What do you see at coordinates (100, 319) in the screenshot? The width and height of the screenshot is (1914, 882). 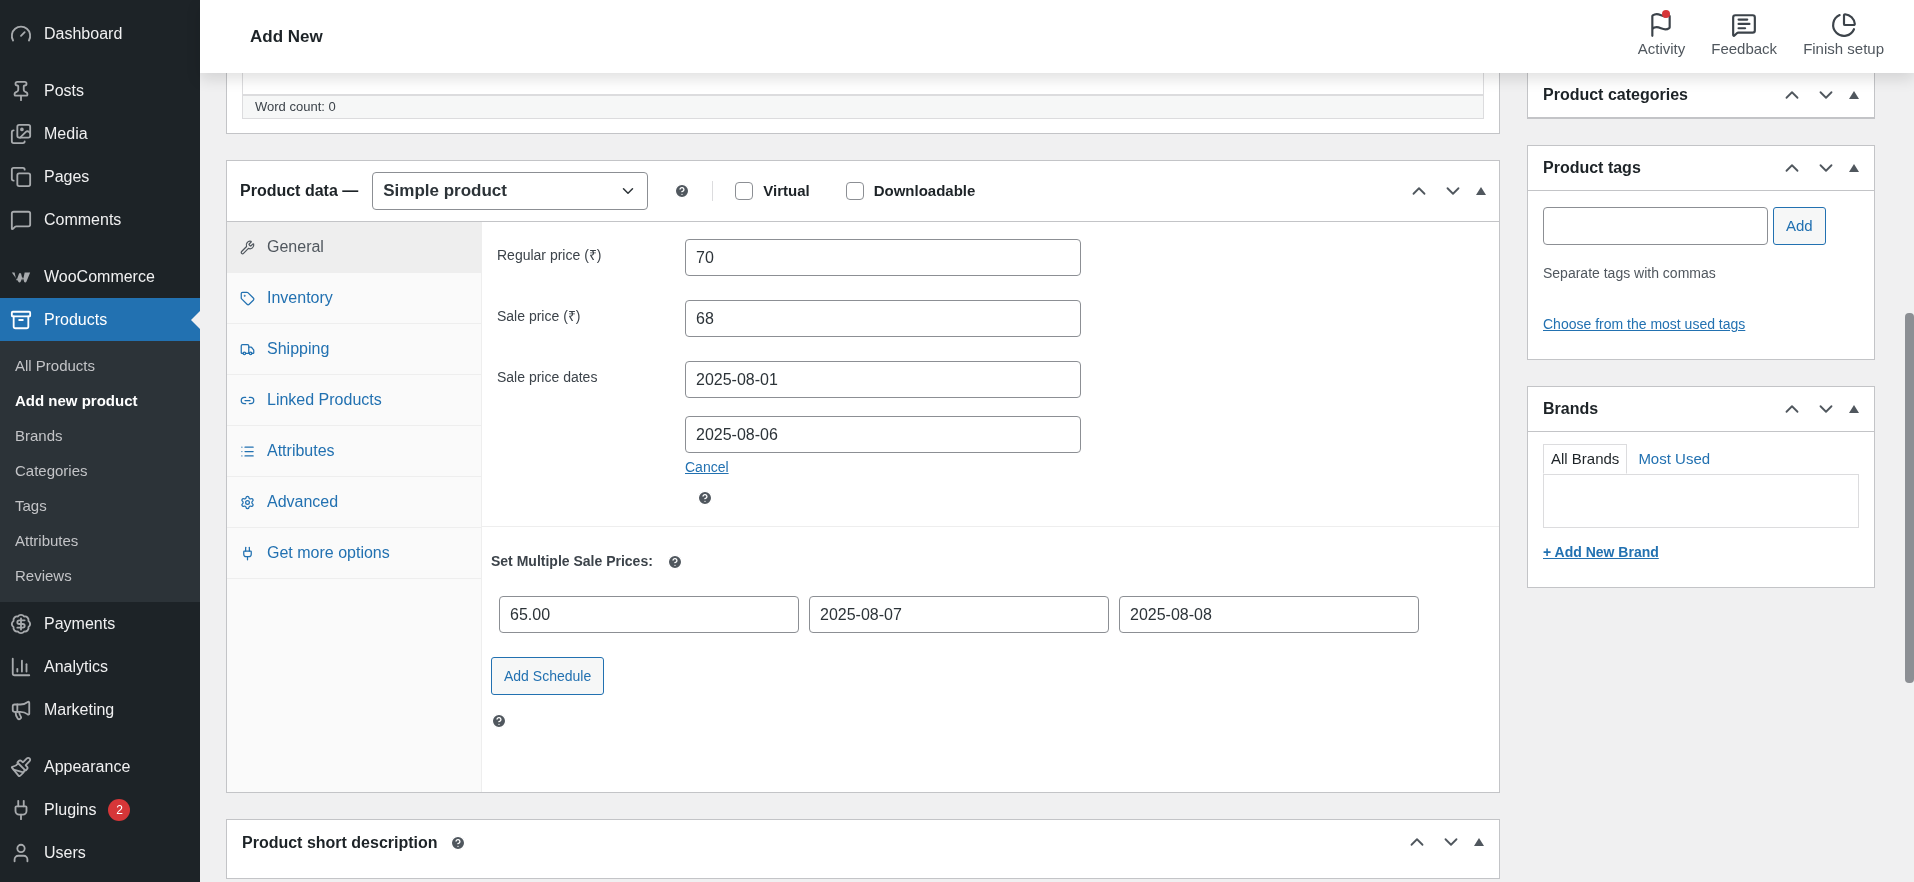 I see `sidebar-item: Products` at bounding box center [100, 319].